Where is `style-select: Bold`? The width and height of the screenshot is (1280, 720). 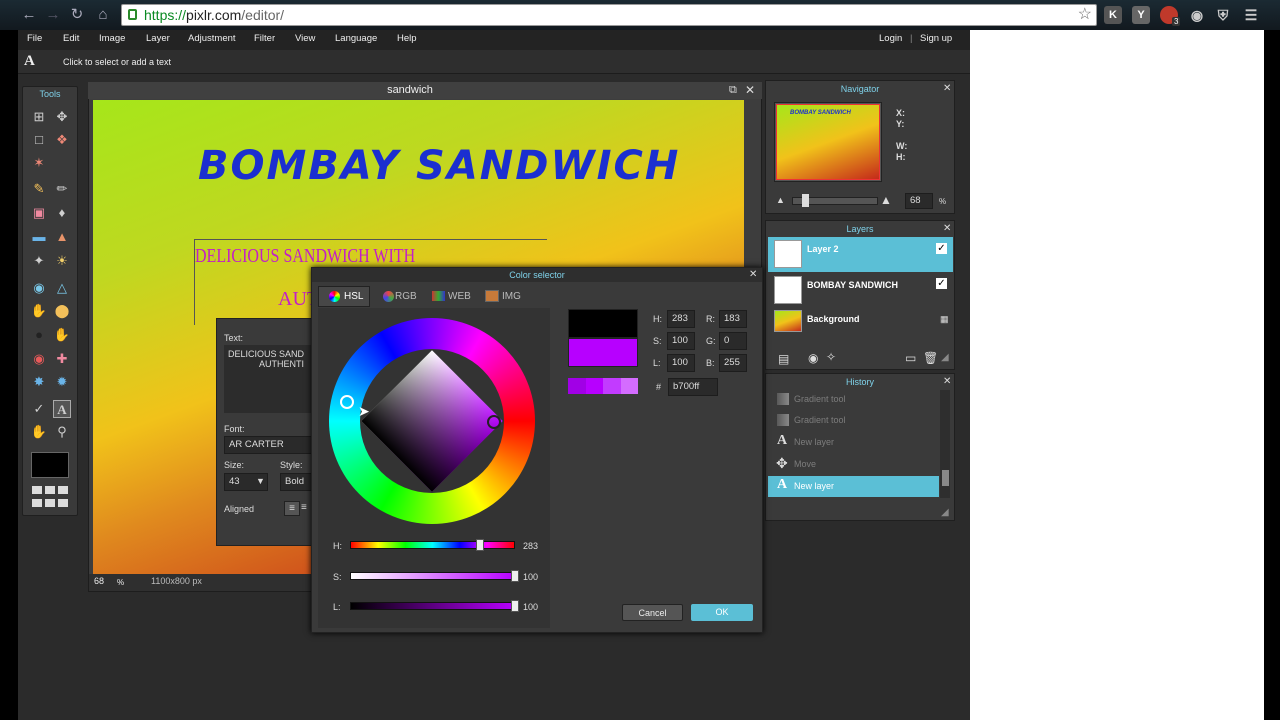
style-select: Bold is located at coordinates (297, 482).